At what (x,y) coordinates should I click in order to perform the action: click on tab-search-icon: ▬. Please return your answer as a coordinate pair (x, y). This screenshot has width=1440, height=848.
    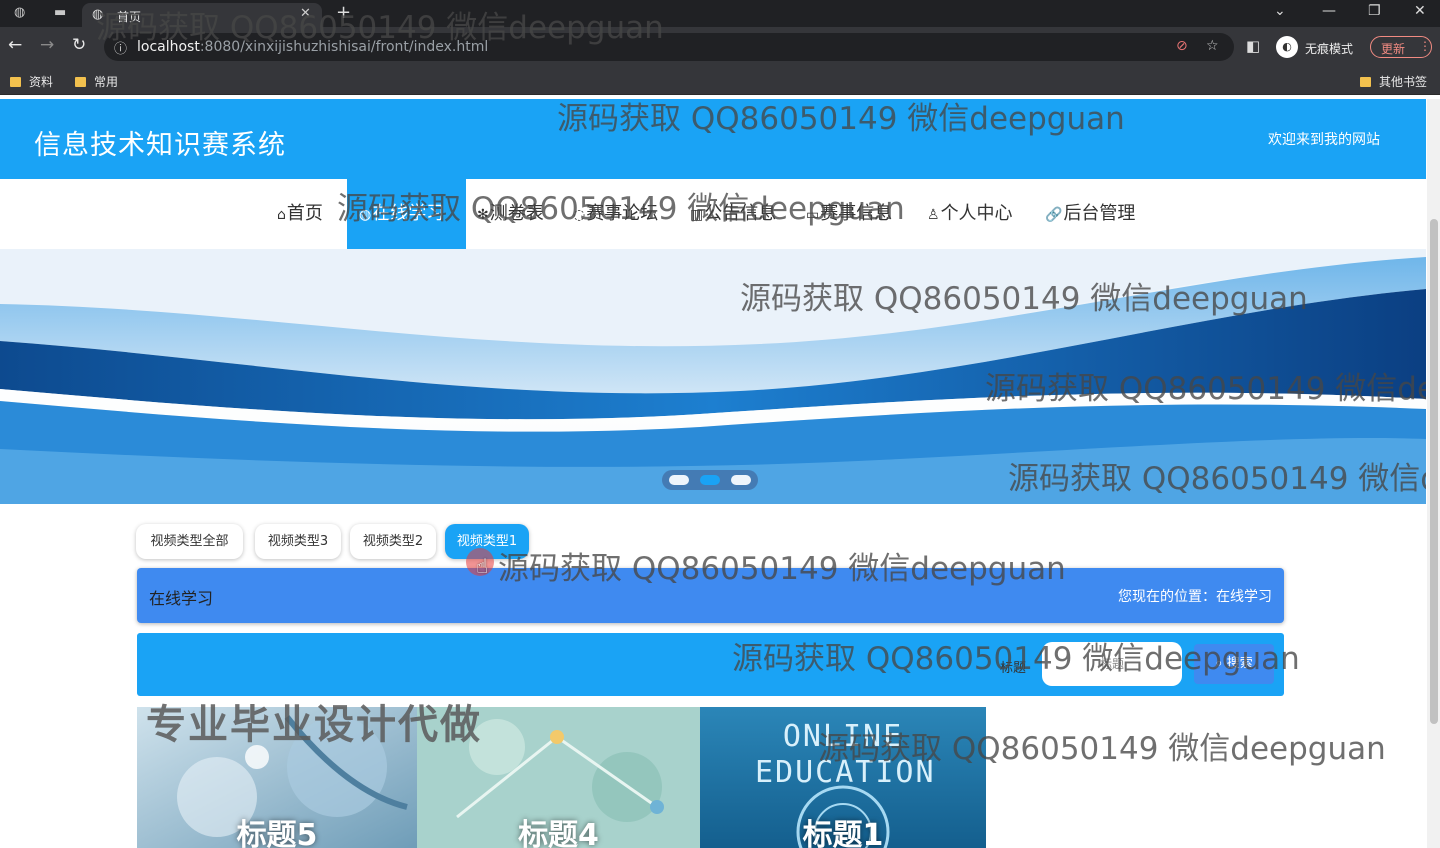
    Looking at the image, I should click on (60, 12).